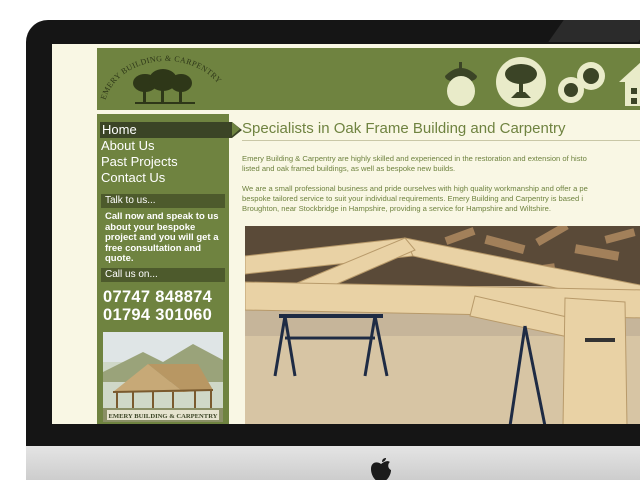  I want to click on nav-contact-us: Contact Us, so click(133, 177).